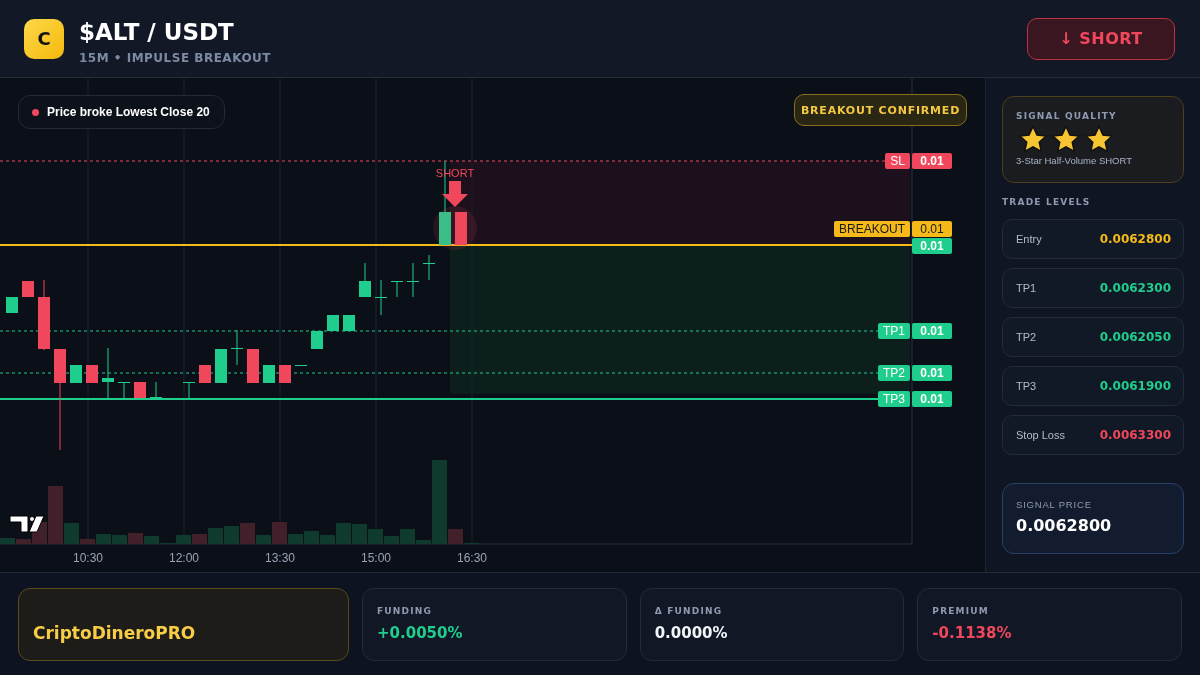  I want to click on level-tag: SL, so click(897, 161).